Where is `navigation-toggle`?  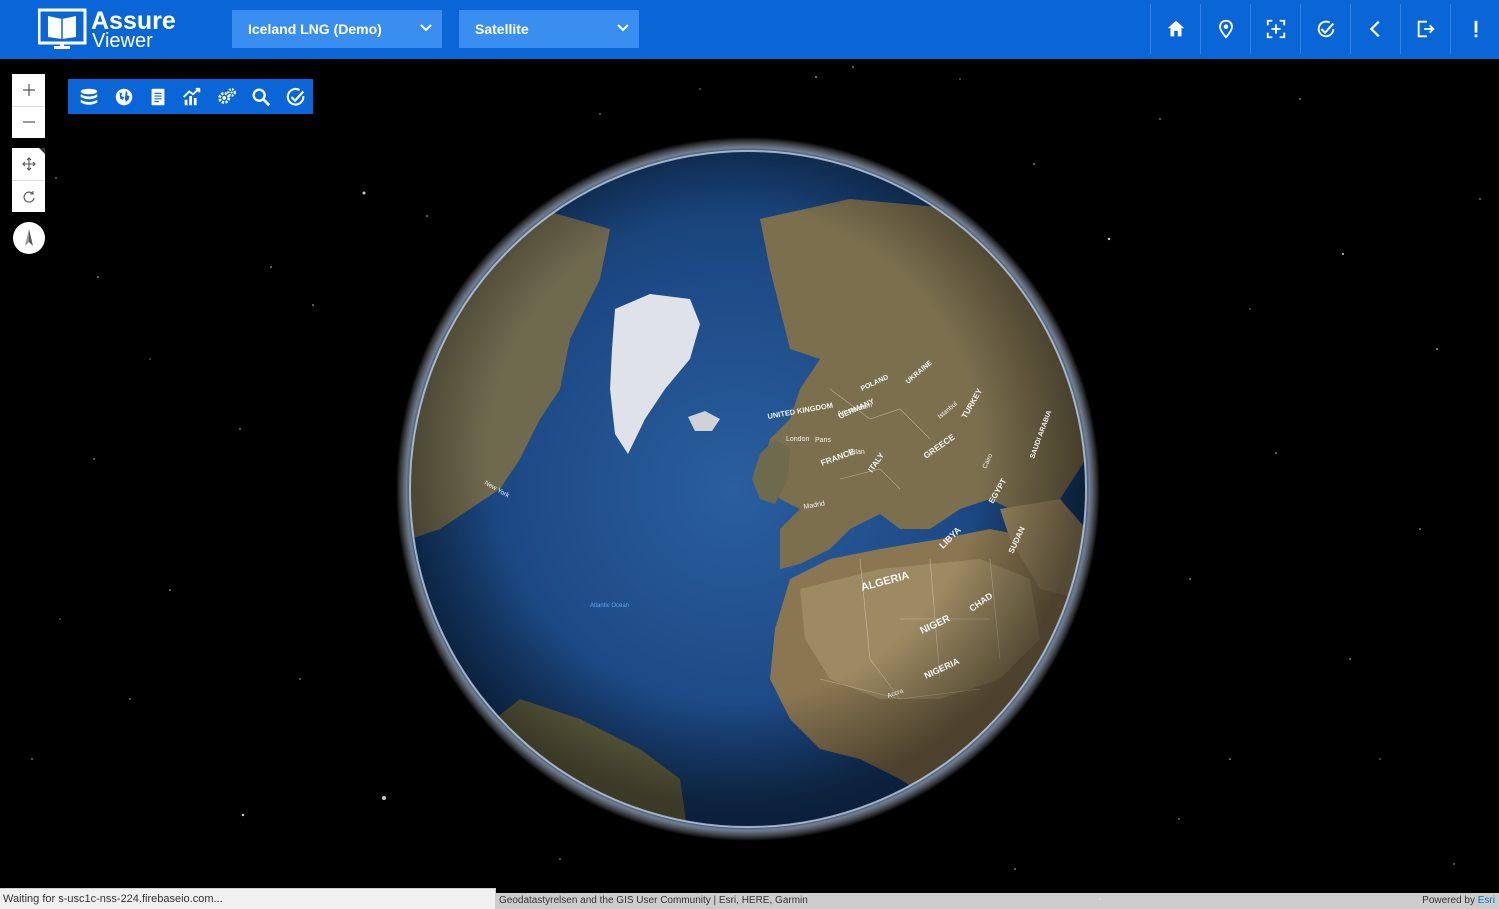 navigation-toggle is located at coordinates (28, 180).